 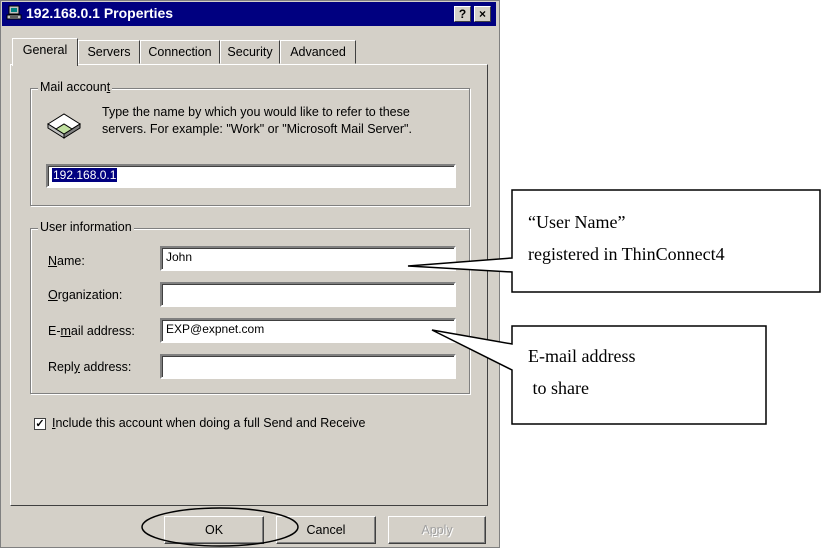 What do you see at coordinates (626, 254) in the screenshot?
I see `user-name-callout-line2: registered in ThinConnect4` at bounding box center [626, 254].